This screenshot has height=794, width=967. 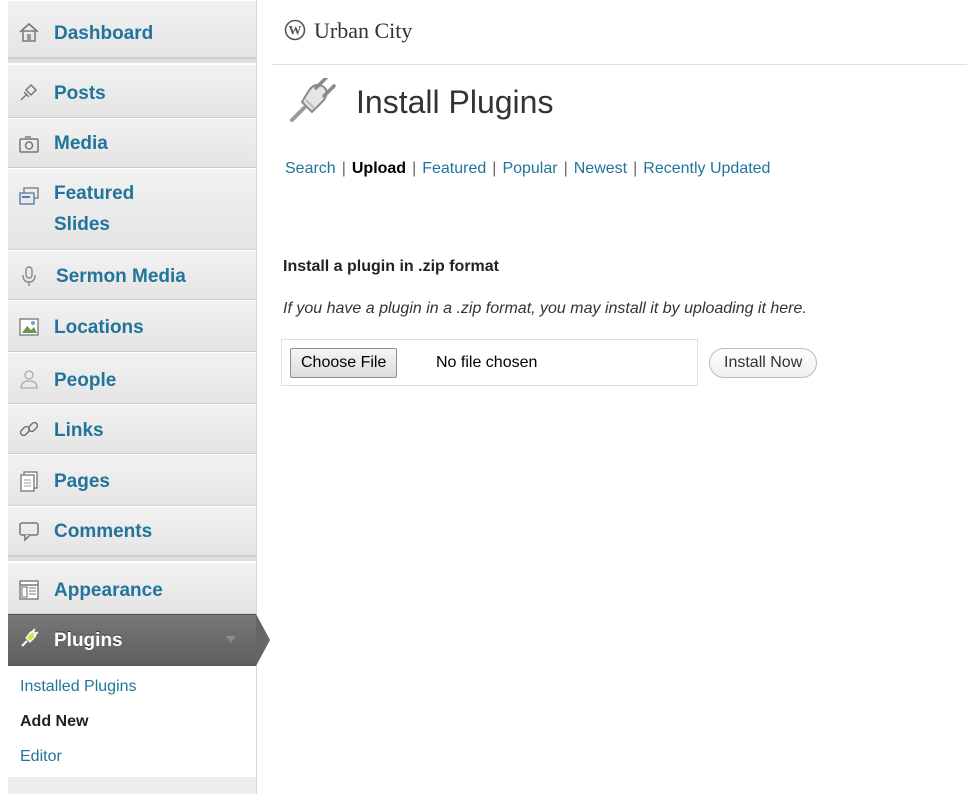 I want to click on sidebar-item-partial, so click(x=132, y=785).